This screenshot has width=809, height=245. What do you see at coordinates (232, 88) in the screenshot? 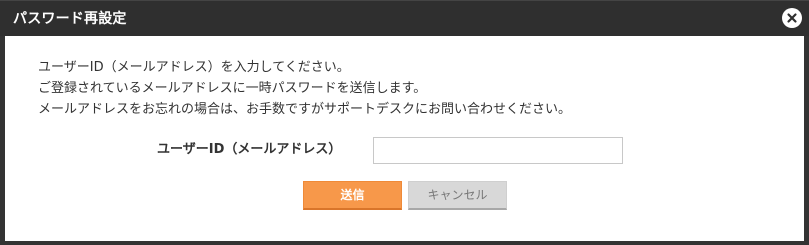
I see `instruction-line-2: ご登録されているメールアドレスに一時パスワードを送信します。` at bounding box center [232, 88].